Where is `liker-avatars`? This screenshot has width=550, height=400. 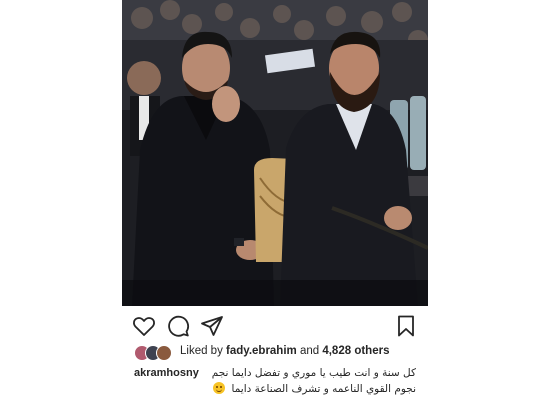
liker-avatars is located at coordinates (154, 353).